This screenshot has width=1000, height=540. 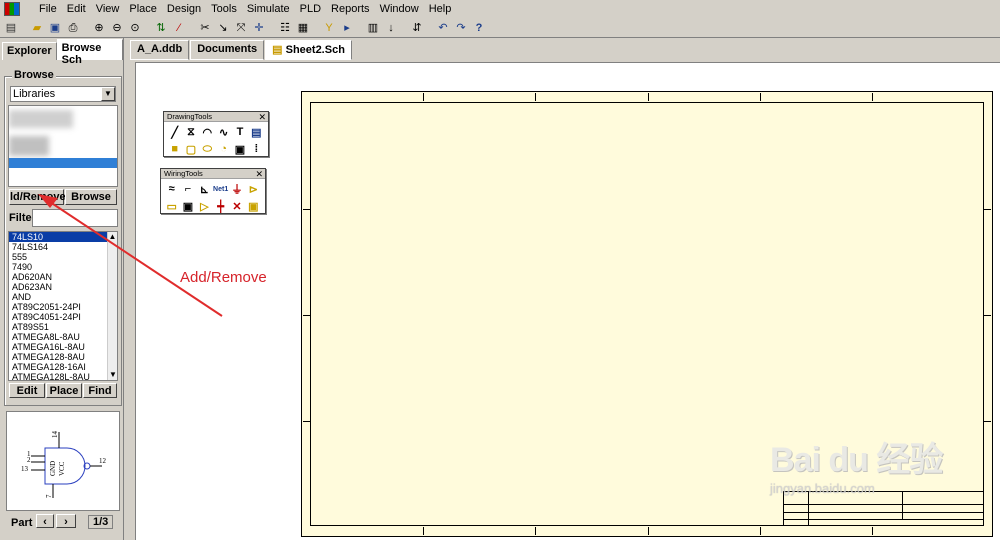 I want to click on list-item: ATMEGA16L-8AU, so click(x=63, y=347).